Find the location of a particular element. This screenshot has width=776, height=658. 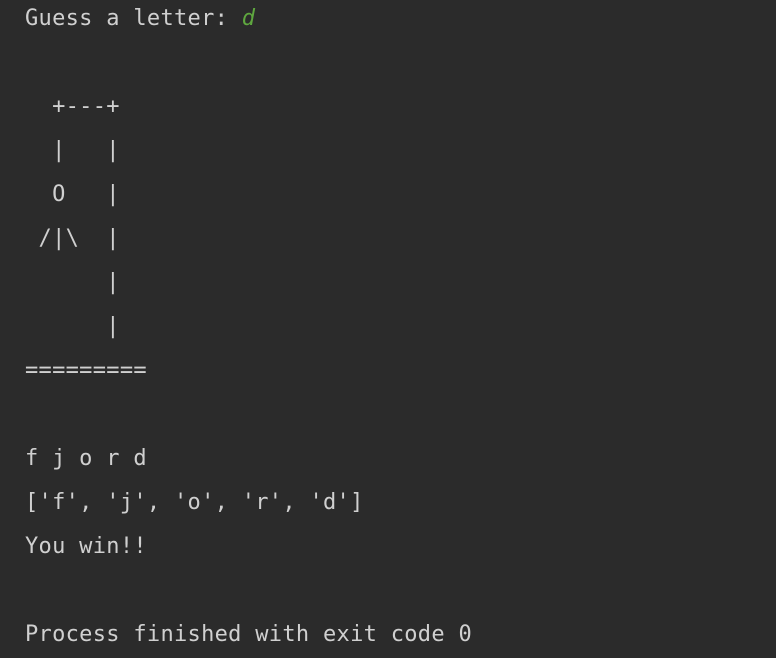

hangman-art-line: O | is located at coordinates (72, 194).